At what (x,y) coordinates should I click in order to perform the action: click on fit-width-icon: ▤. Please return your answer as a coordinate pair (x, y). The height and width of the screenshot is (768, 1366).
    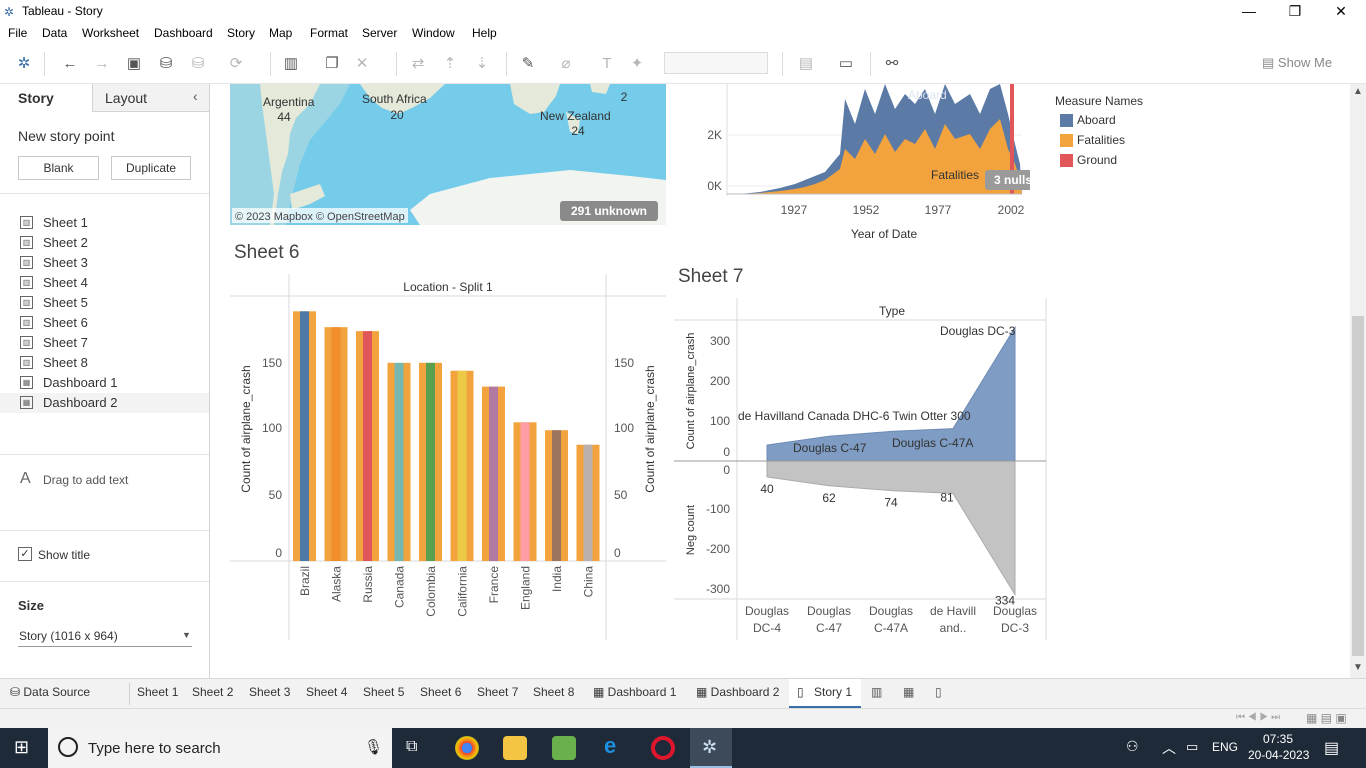
    Looking at the image, I should click on (806, 64).